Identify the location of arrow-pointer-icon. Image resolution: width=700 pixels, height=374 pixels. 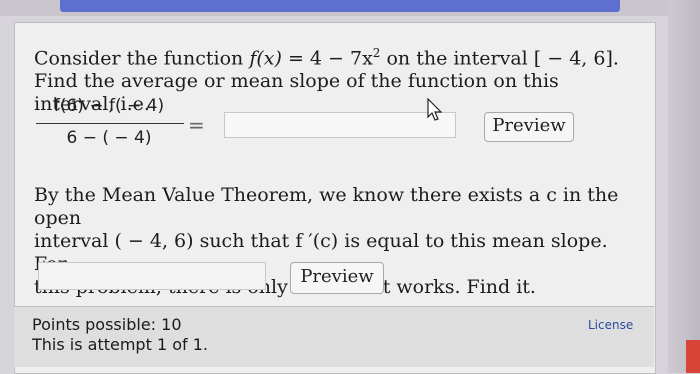
(435, 109).